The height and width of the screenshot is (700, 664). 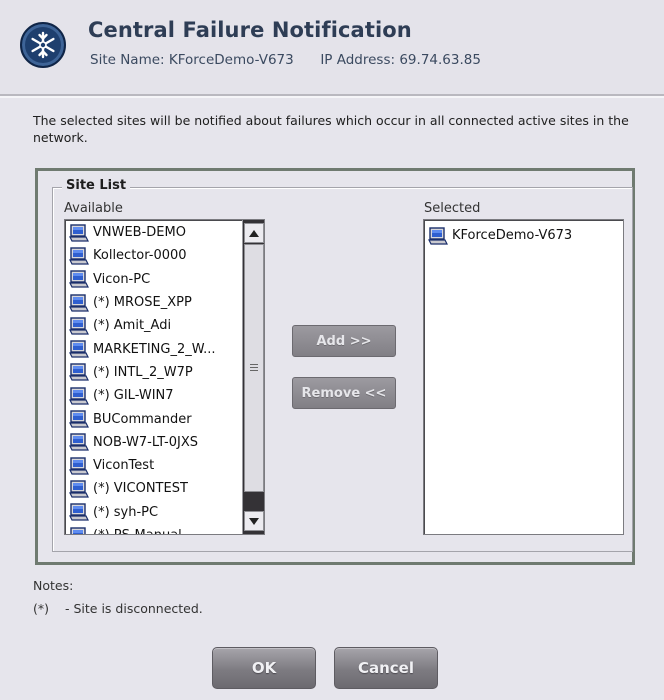 What do you see at coordinates (41, 608) in the screenshot?
I see `notes-key: (*)` at bounding box center [41, 608].